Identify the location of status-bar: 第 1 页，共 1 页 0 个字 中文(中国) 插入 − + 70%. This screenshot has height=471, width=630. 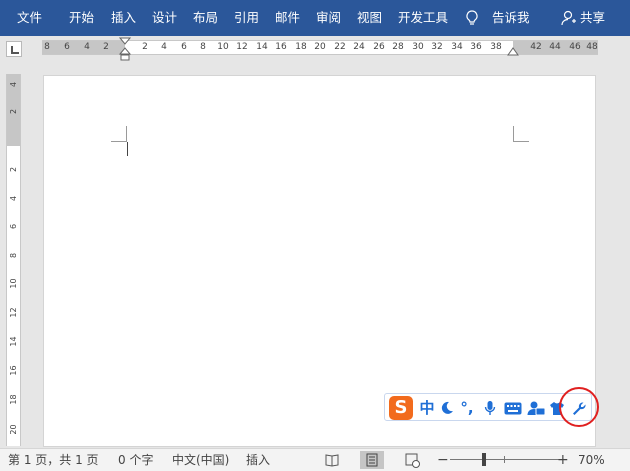
(315, 459).